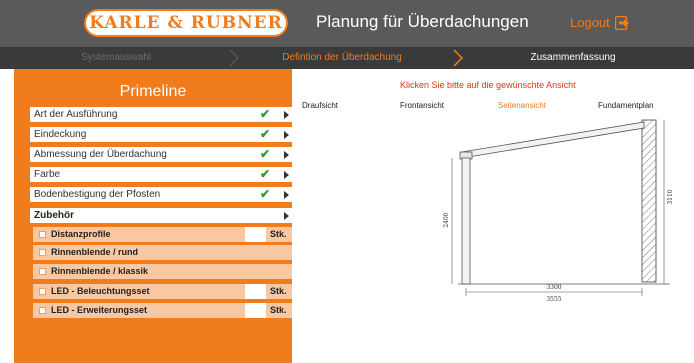 Image resolution: width=694 pixels, height=363 pixels. Describe the element at coordinates (466, 221) in the screenshot. I see `post` at that location.